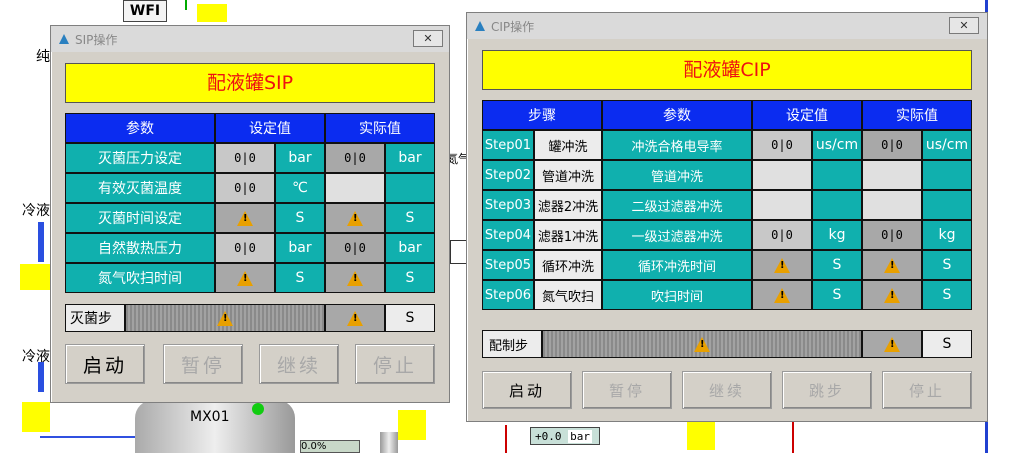 The height and width of the screenshot is (453, 1010). Describe the element at coordinates (309, 446) in the screenshot. I see `pct-value: 0.0` at that location.